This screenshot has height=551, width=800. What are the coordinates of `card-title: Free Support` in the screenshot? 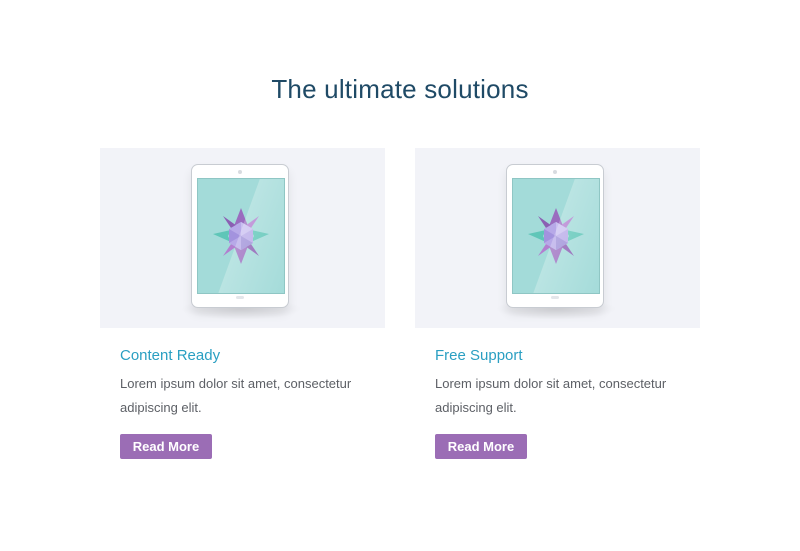 It's located at (479, 355).